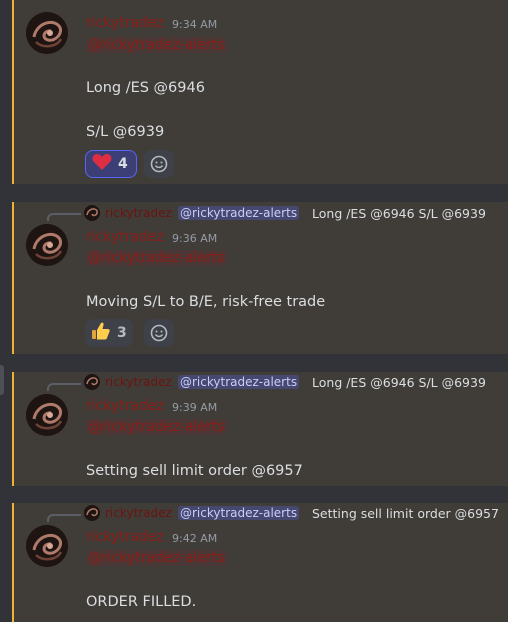 This screenshot has width=508, height=622. What do you see at coordinates (2, 380) in the screenshot?
I see `unread-indicator` at bounding box center [2, 380].